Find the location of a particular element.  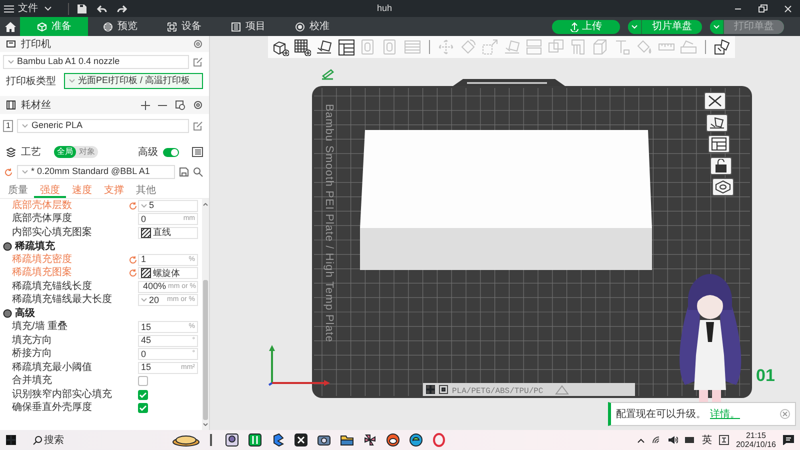

input-language: 英 is located at coordinates (707, 440).